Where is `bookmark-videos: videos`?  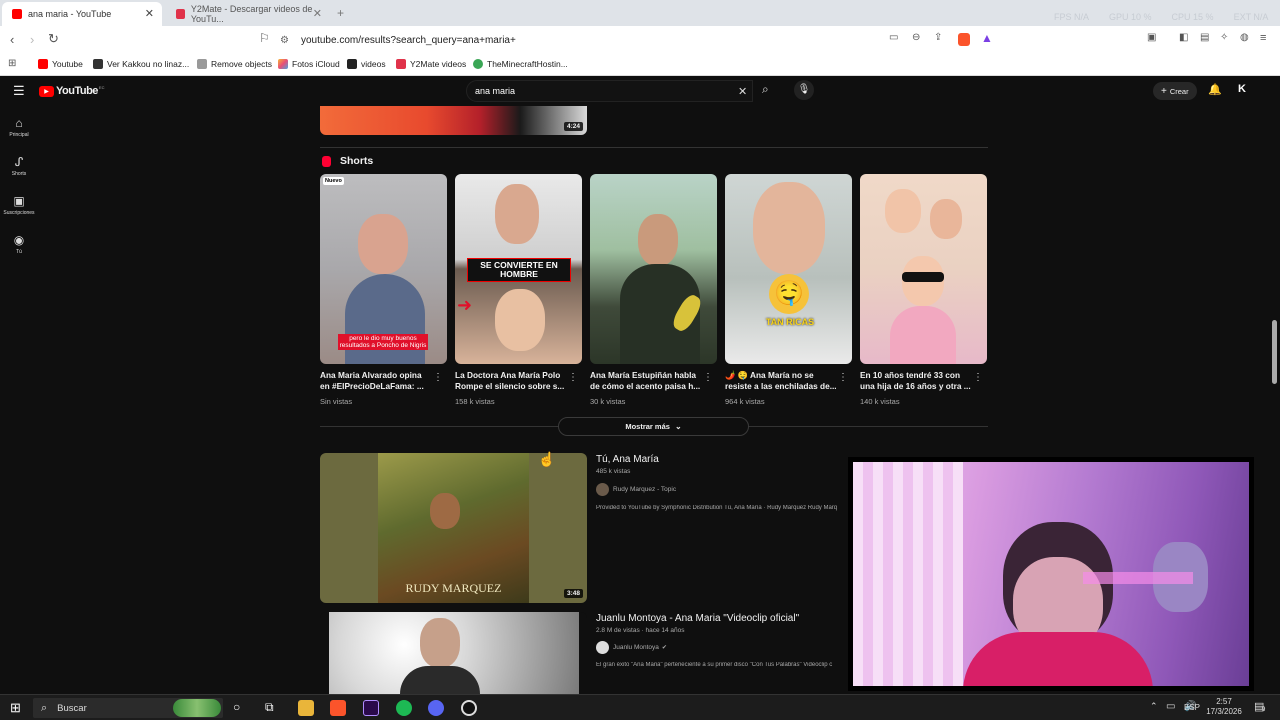 bookmark-videos: videos is located at coordinates (366, 64).